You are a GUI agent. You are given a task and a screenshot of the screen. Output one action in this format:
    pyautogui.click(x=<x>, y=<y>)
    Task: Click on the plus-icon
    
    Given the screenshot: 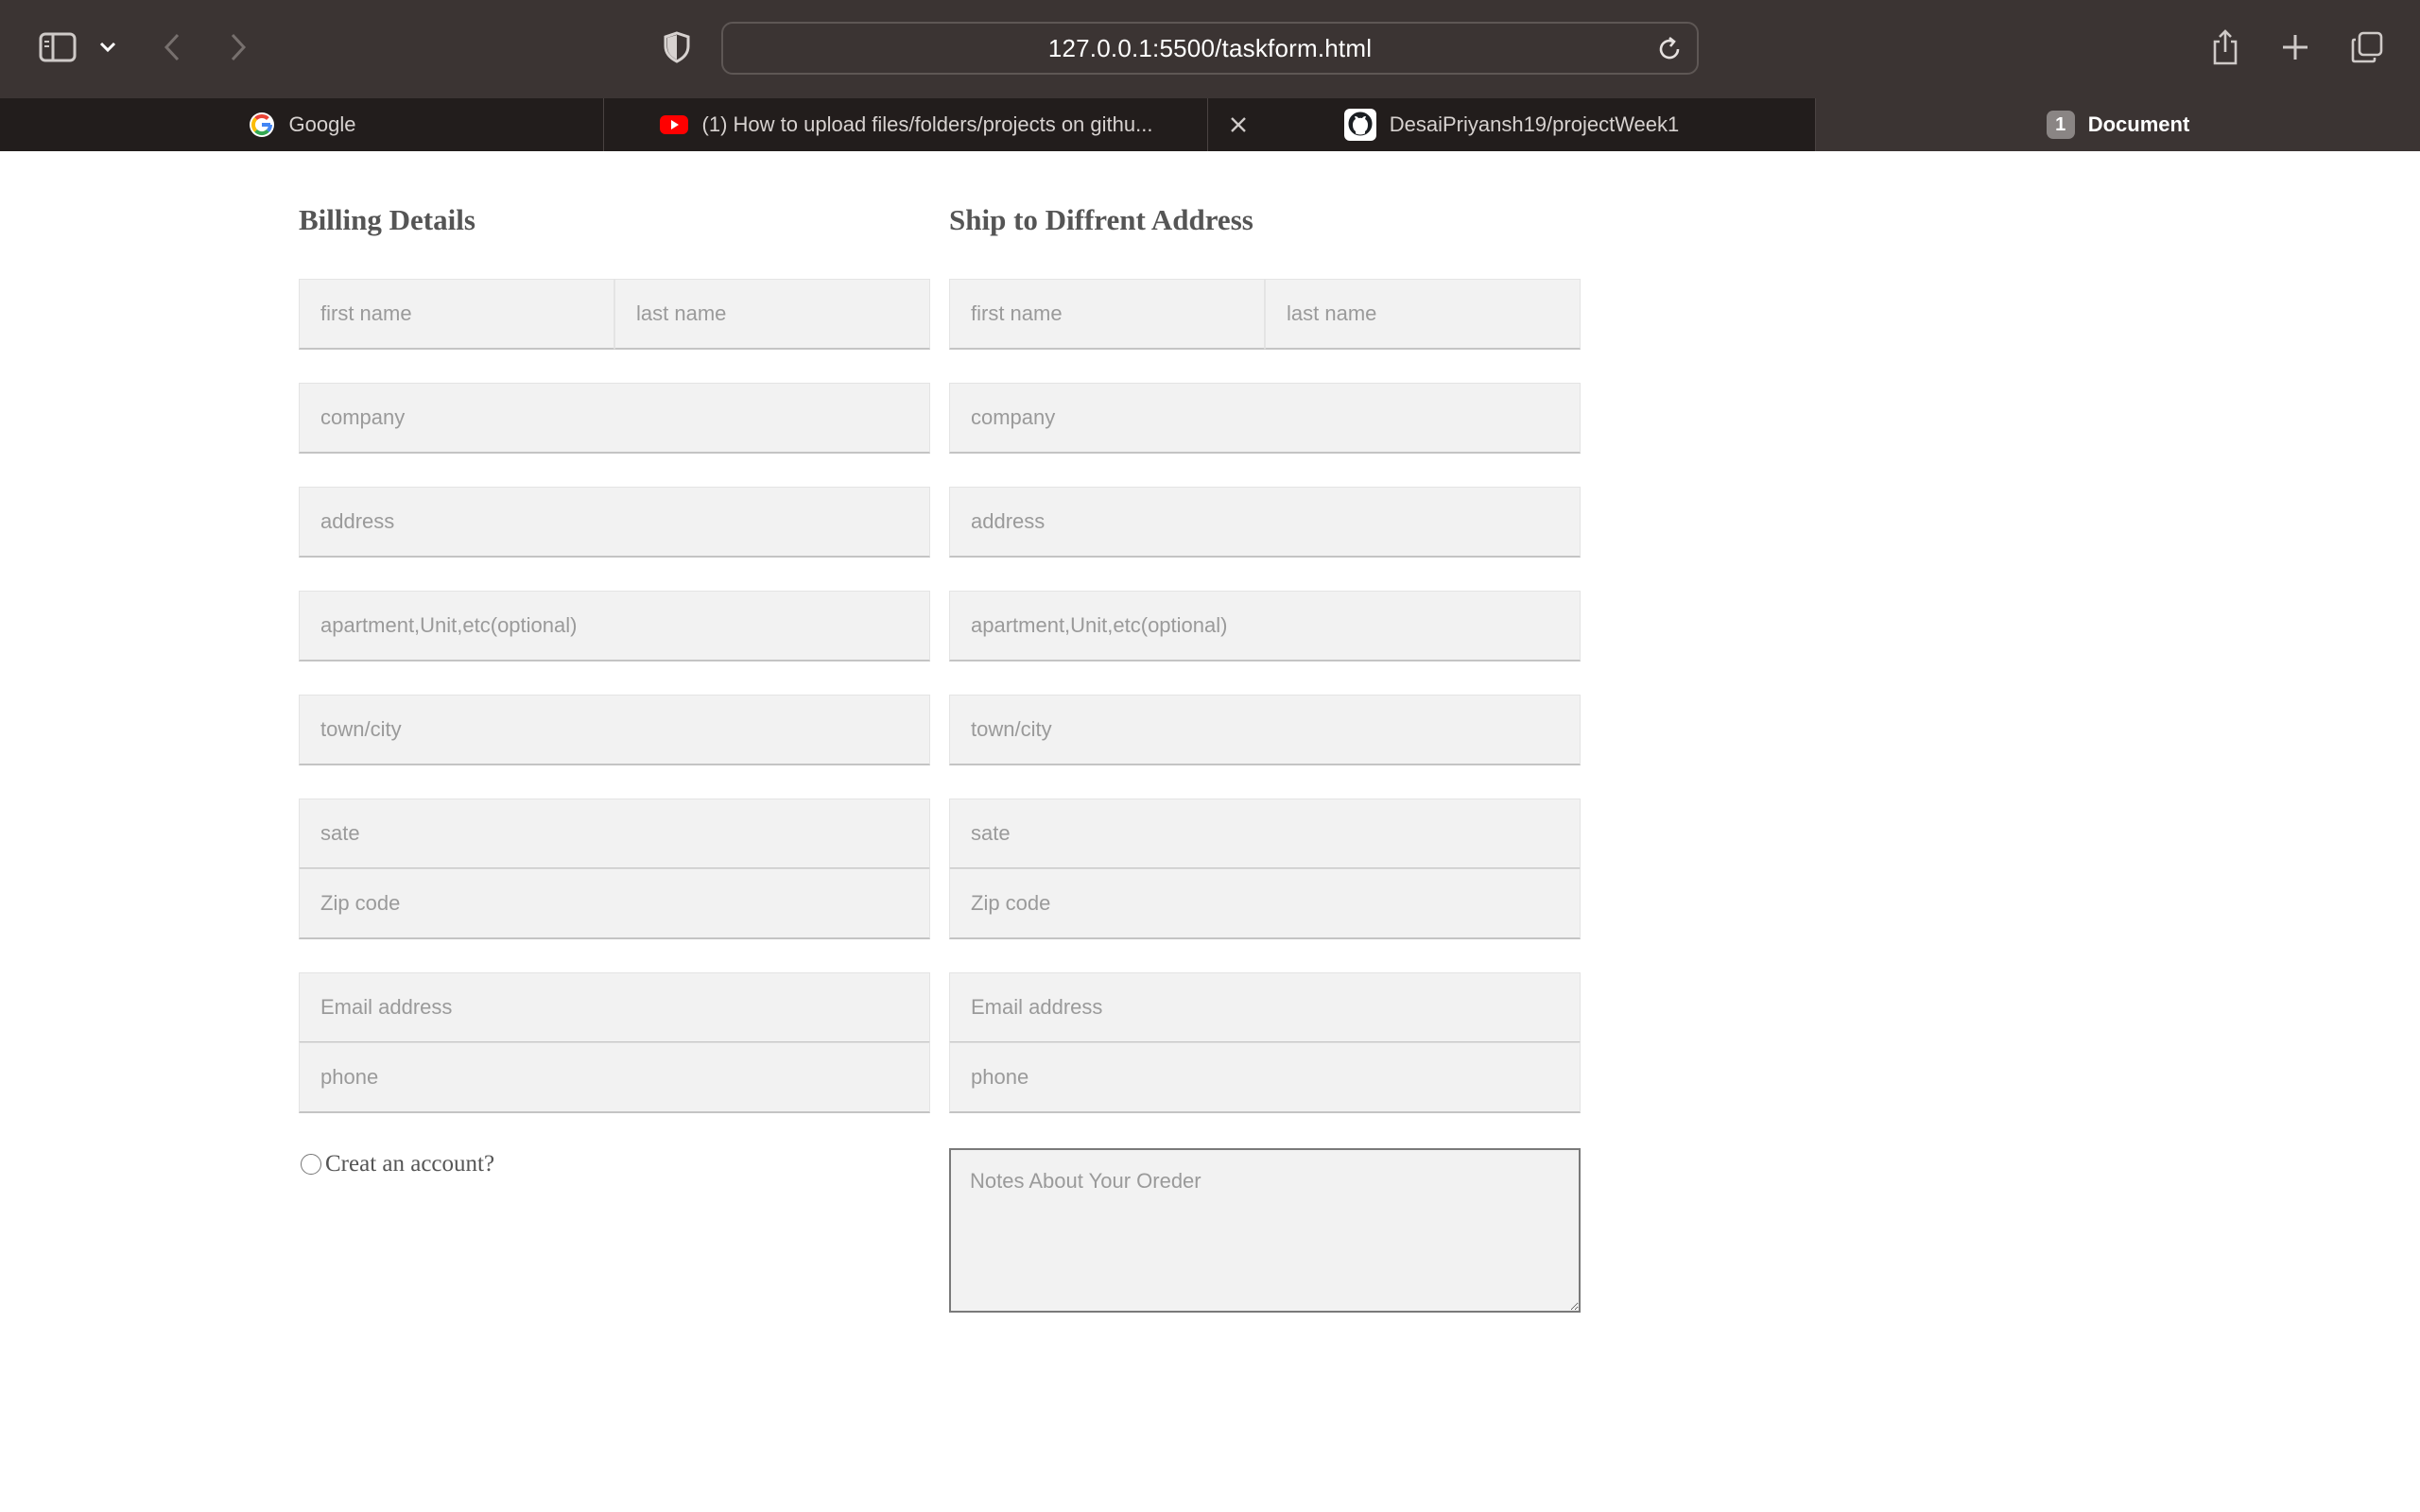 What is the action you would take?
    pyautogui.click(x=2295, y=47)
    